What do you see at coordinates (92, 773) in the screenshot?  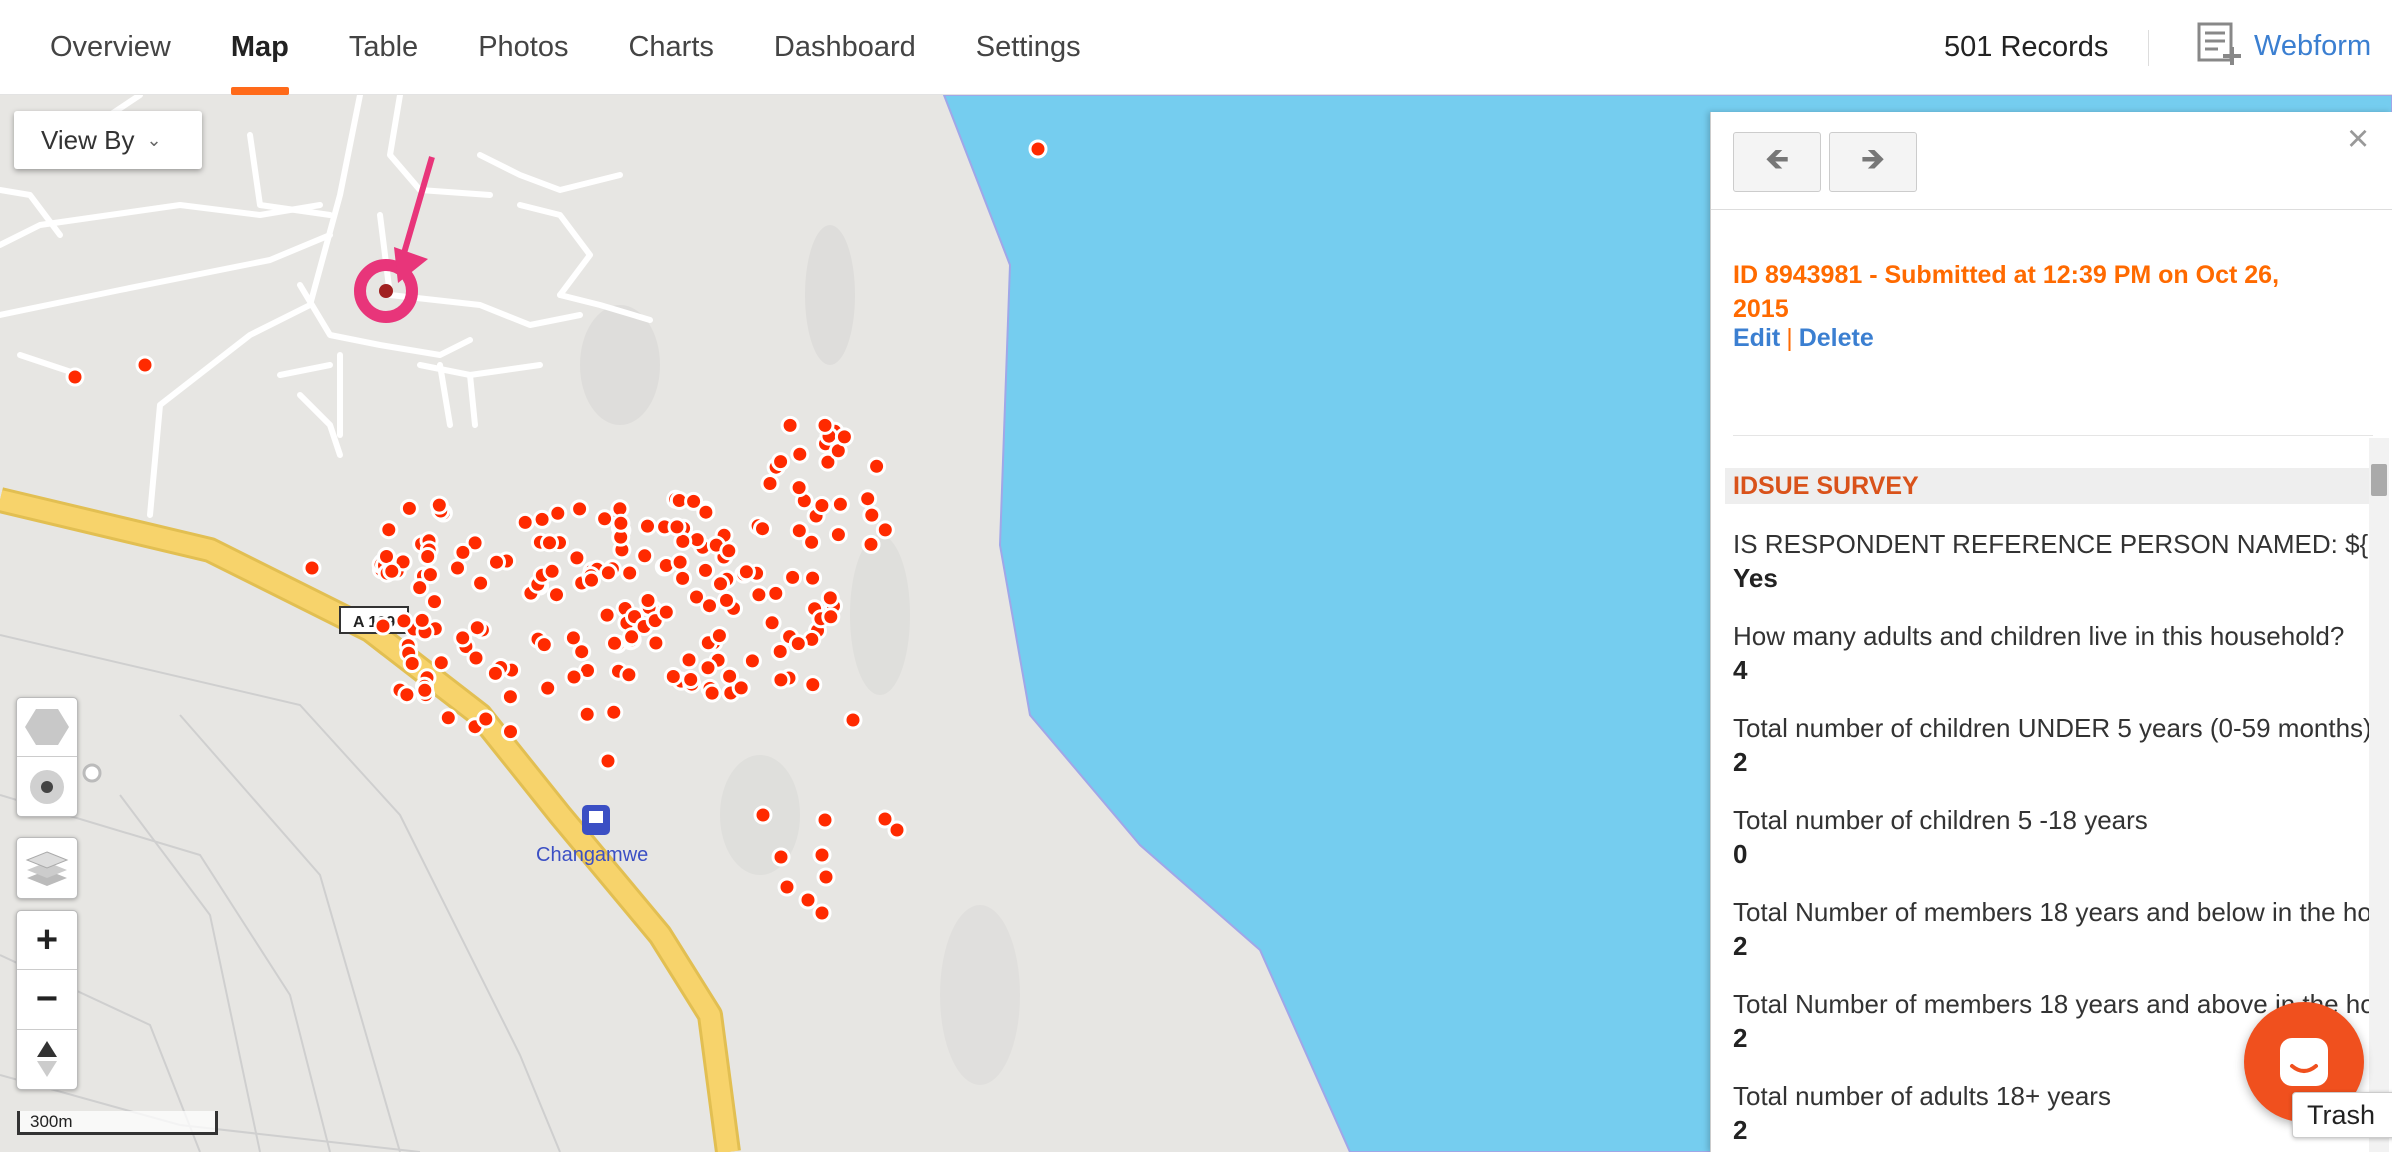 I see `radius-handle` at bounding box center [92, 773].